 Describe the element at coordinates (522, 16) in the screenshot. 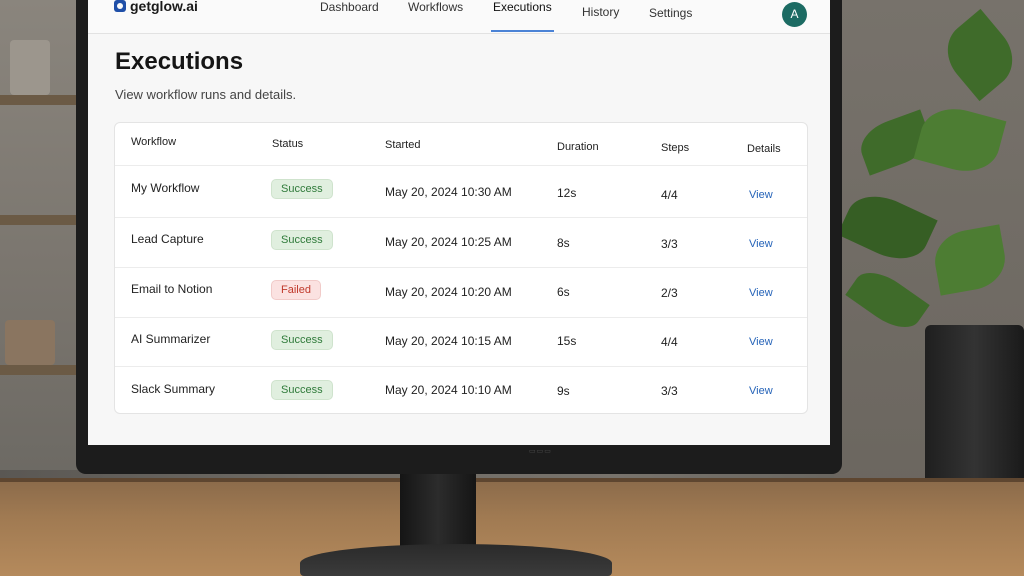

I see `tab-executions: Executions` at that location.